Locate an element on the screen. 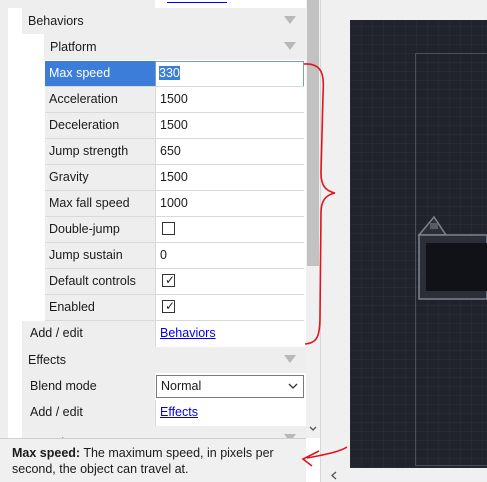  section-behaviors-label: Behaviors is located at coordinates (56, 21).